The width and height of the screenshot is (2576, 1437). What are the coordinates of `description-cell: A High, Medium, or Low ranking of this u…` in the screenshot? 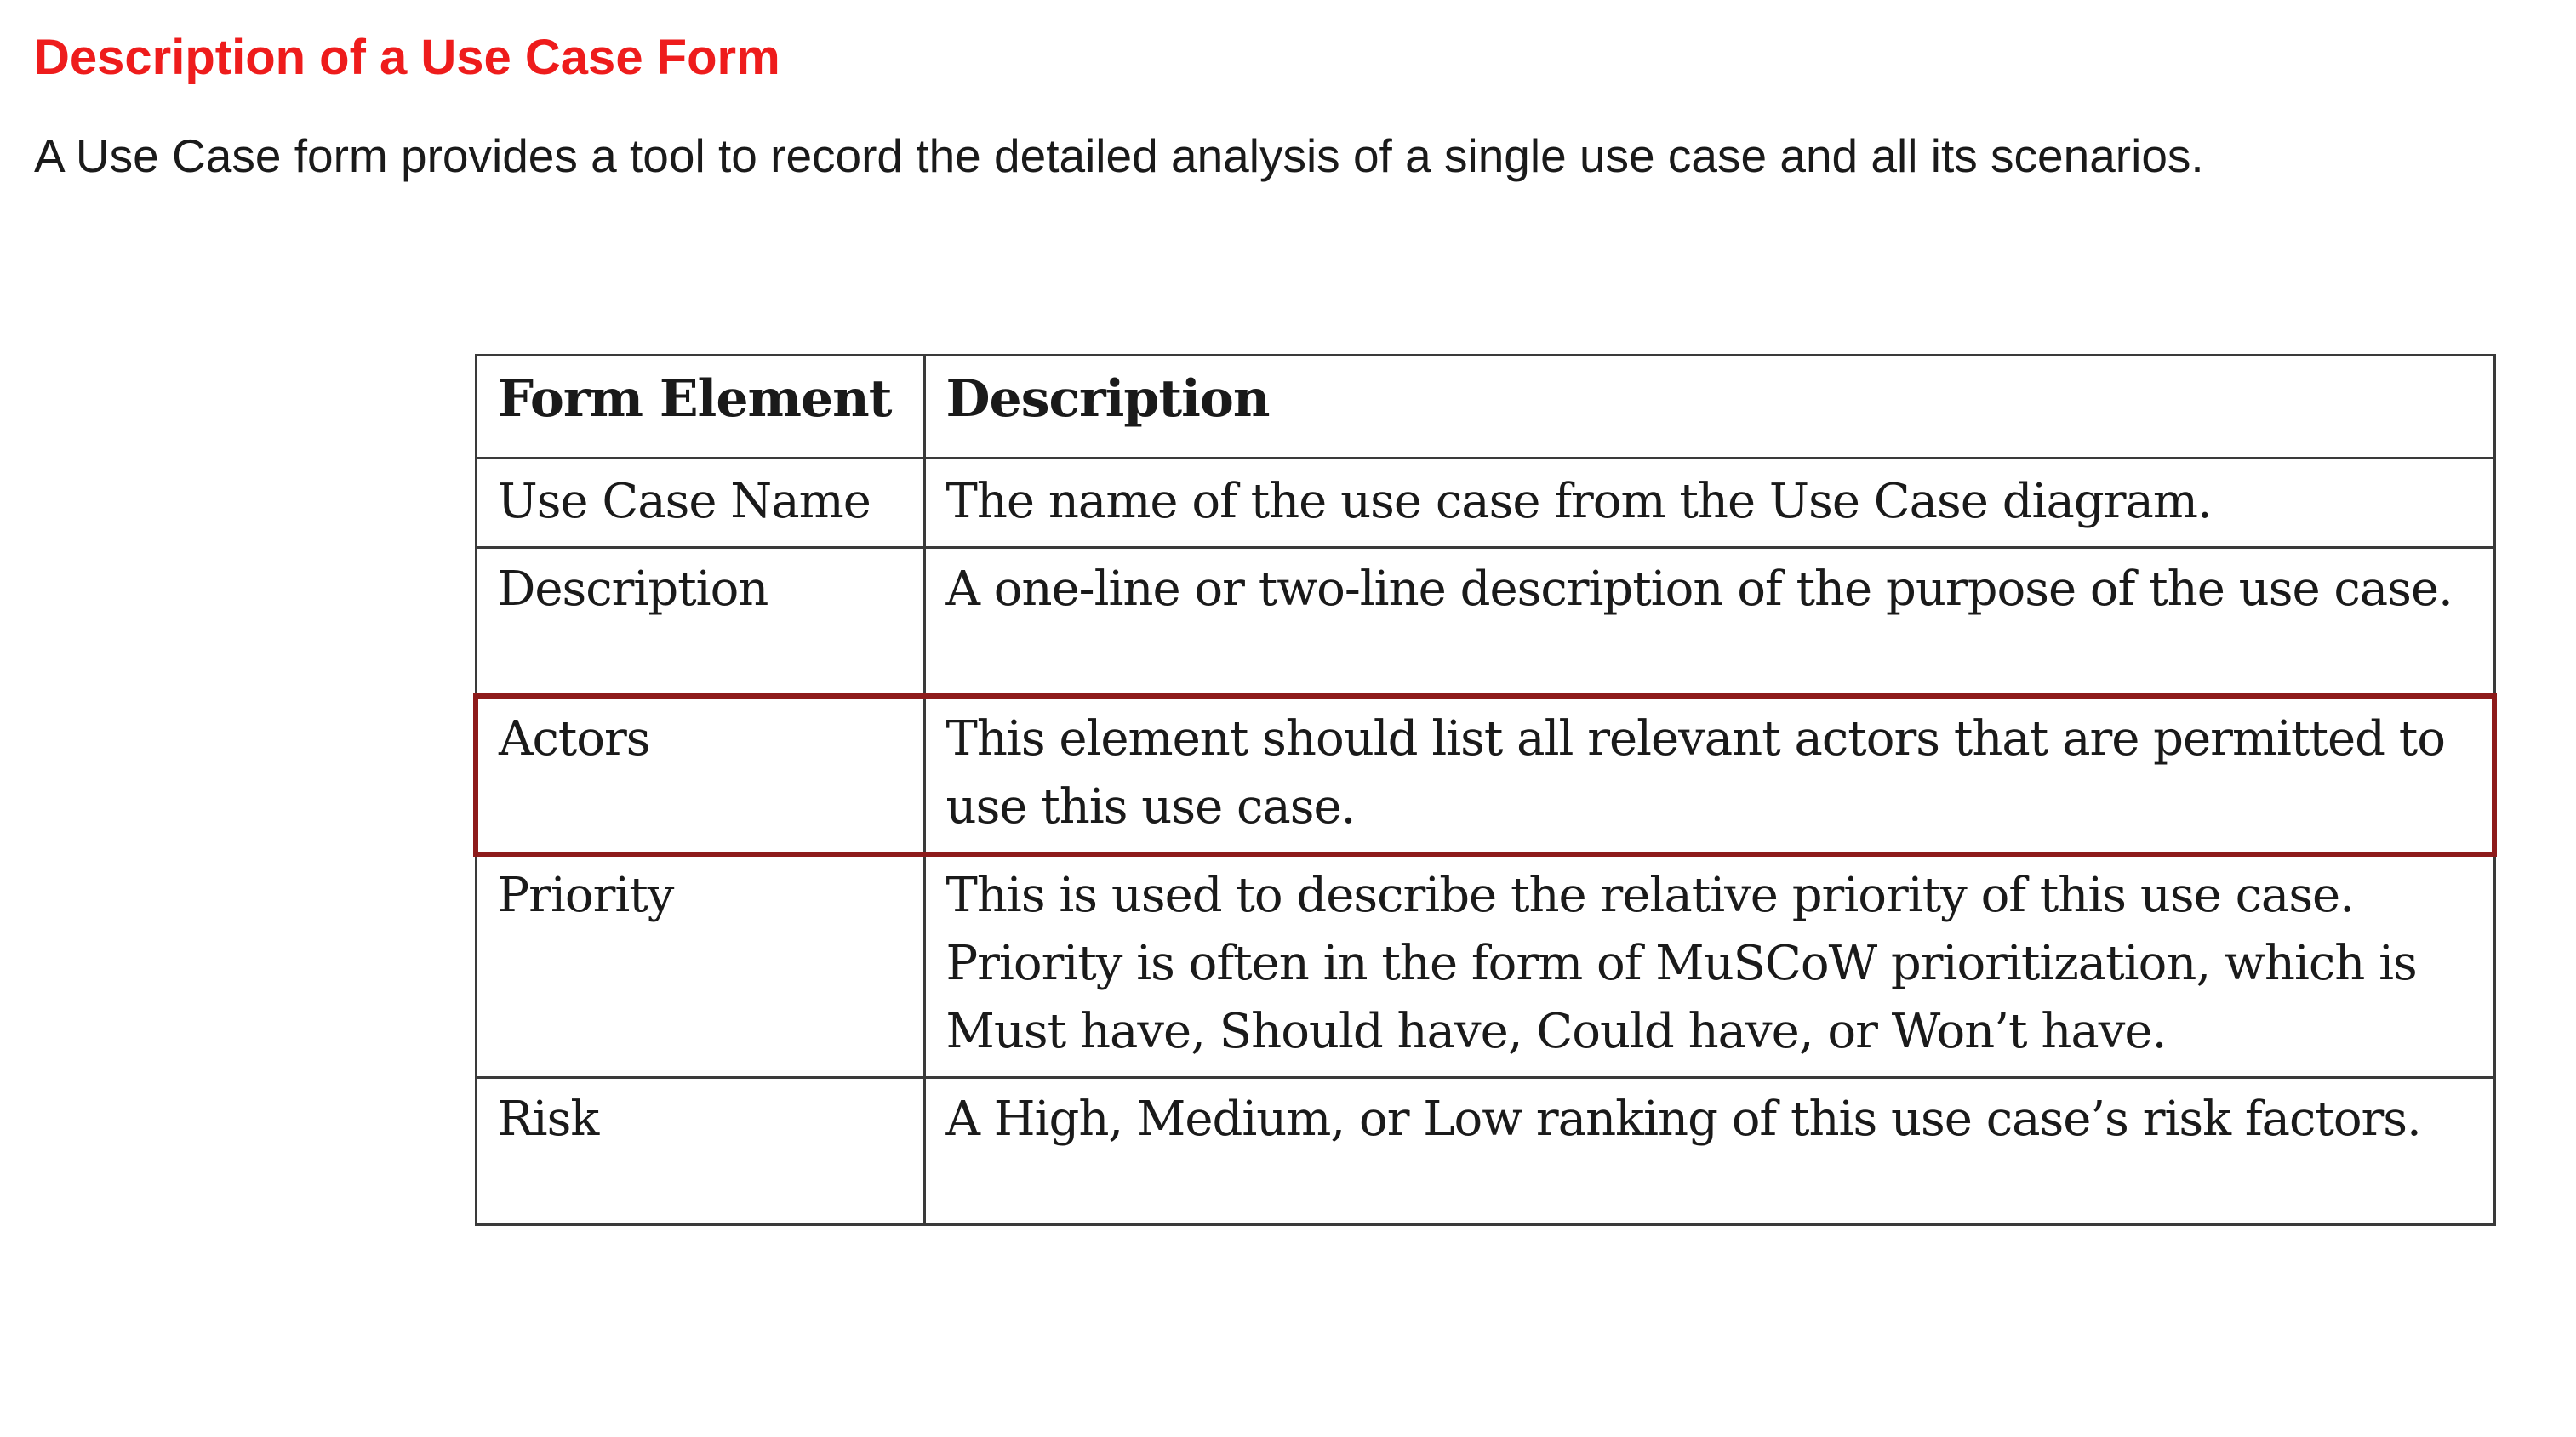 It's located at (1709, 1151).